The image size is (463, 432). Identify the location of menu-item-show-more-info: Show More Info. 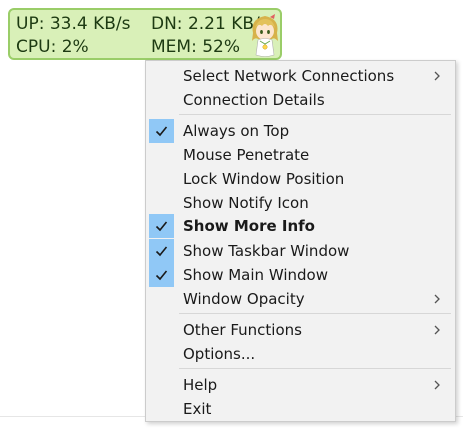
(300, 226).